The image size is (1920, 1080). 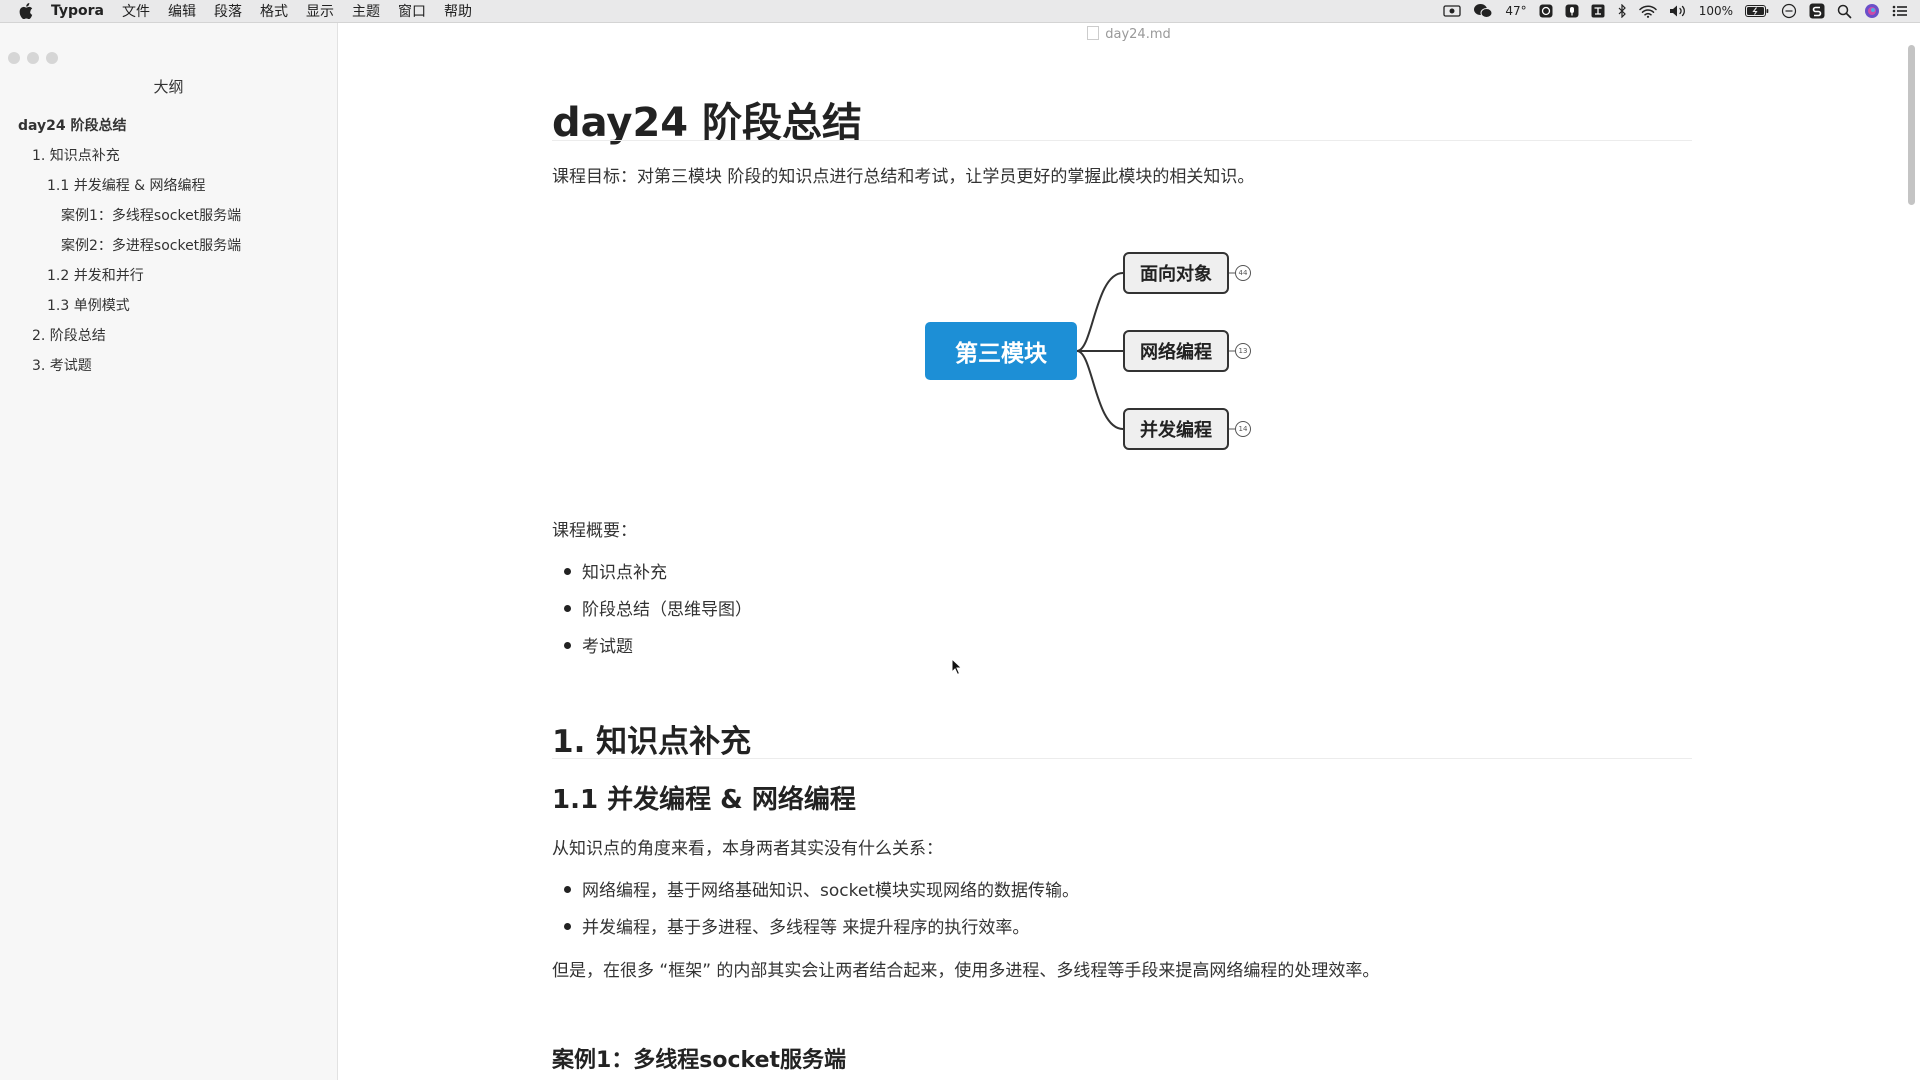 I want to click on siri-icon, so click(x=1872, y=11).